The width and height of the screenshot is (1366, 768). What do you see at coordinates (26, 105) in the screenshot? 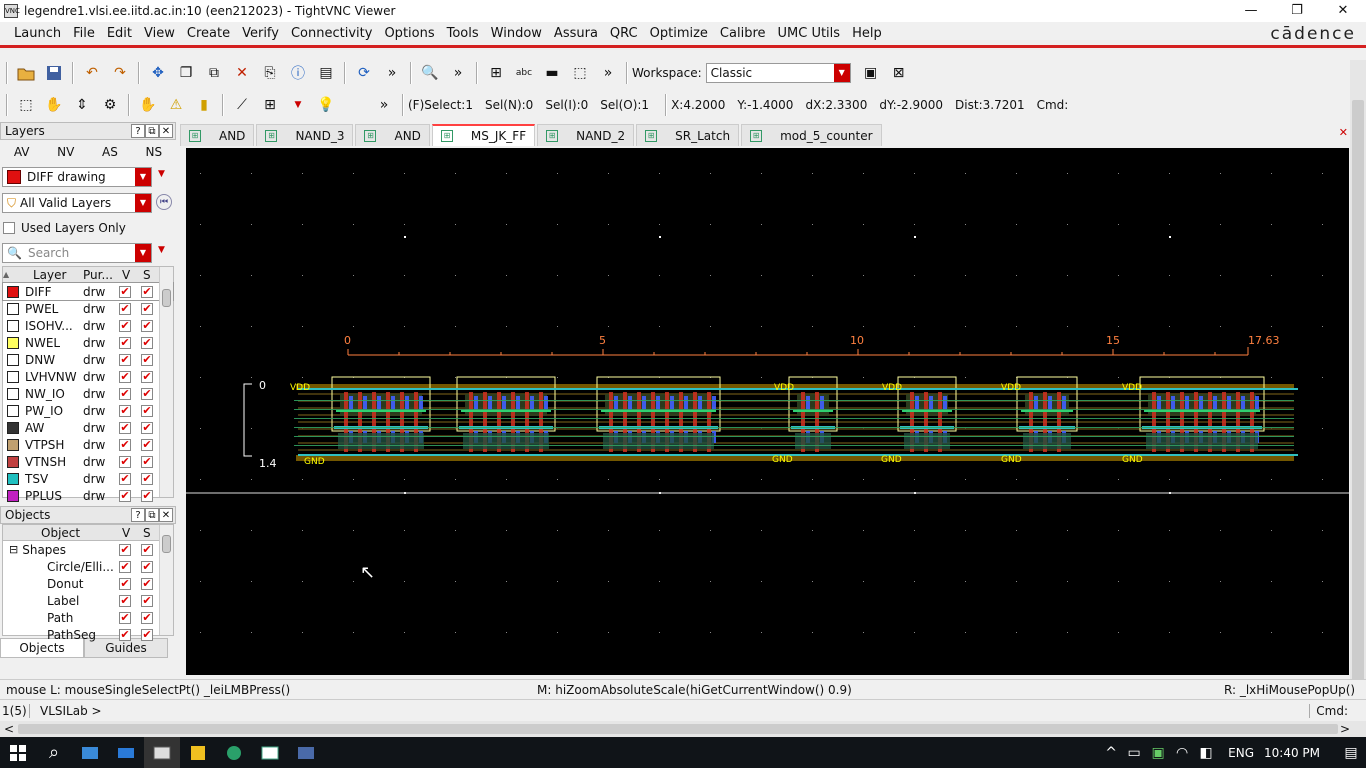
I see `select-mode-icon: ⬚` at bounding box center [26, 105].